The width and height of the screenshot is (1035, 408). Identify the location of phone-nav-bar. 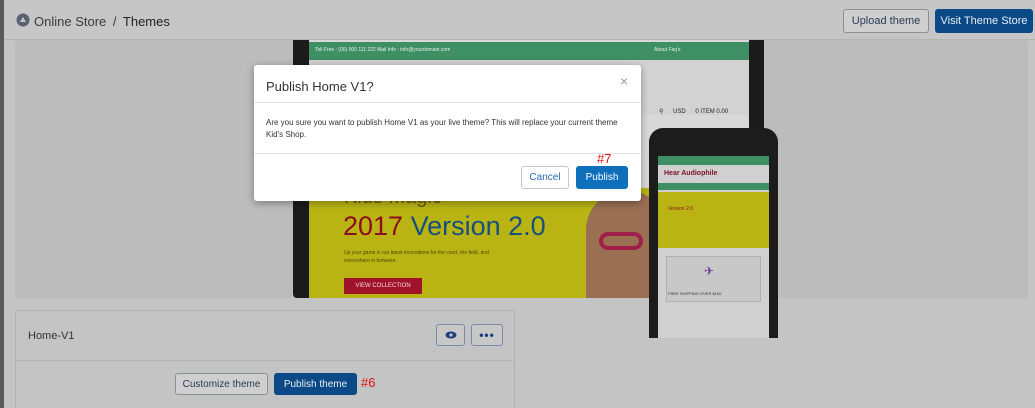
(713, 186).